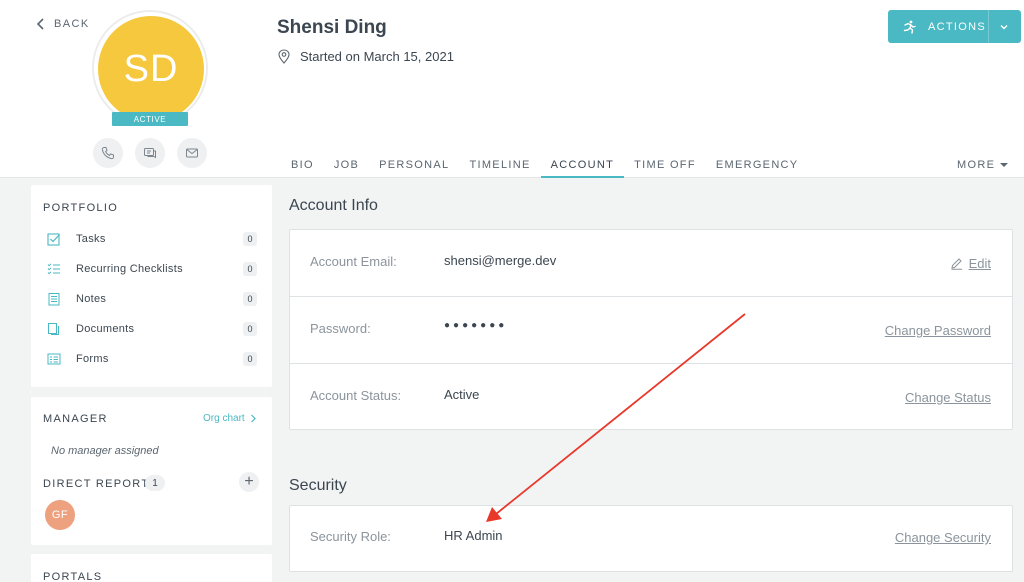  Describe the element at coordinates (476, 325) in the screenshot. I see `password-value: ●●●●●●●` at that location.